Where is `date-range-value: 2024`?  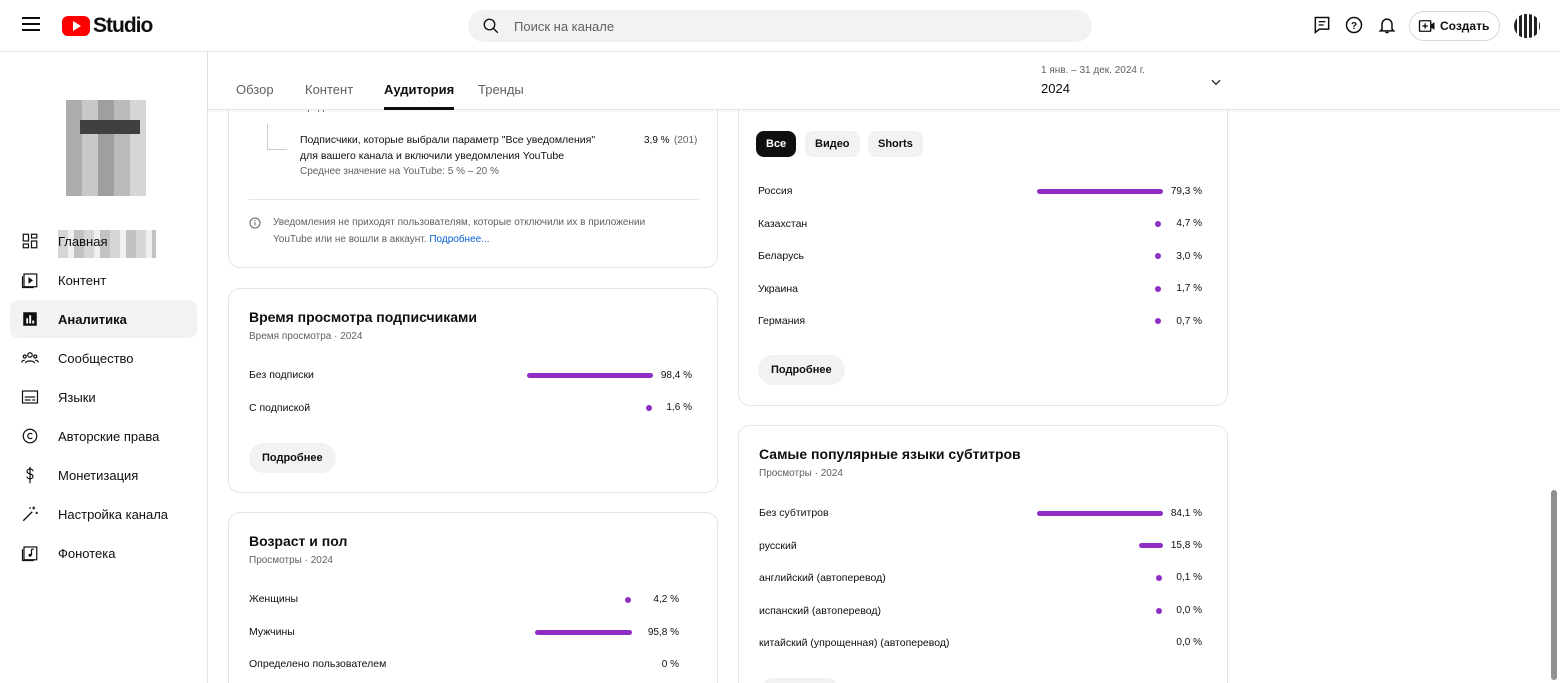 date-range-value: 2024 is located at coordinates (1055, 88).